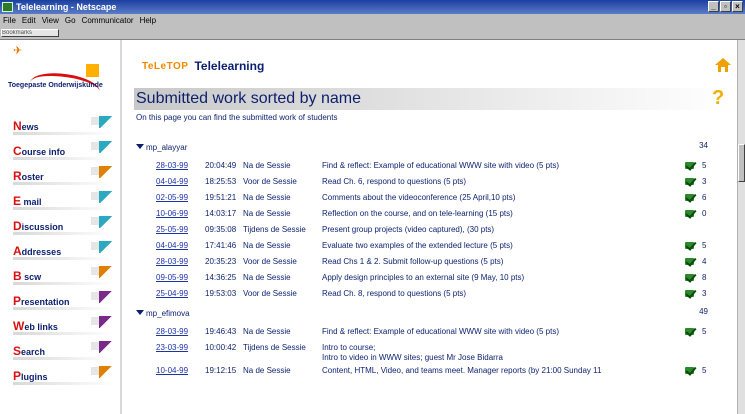  I want to click on submission-time: 14:36:25, so click(221, 277).